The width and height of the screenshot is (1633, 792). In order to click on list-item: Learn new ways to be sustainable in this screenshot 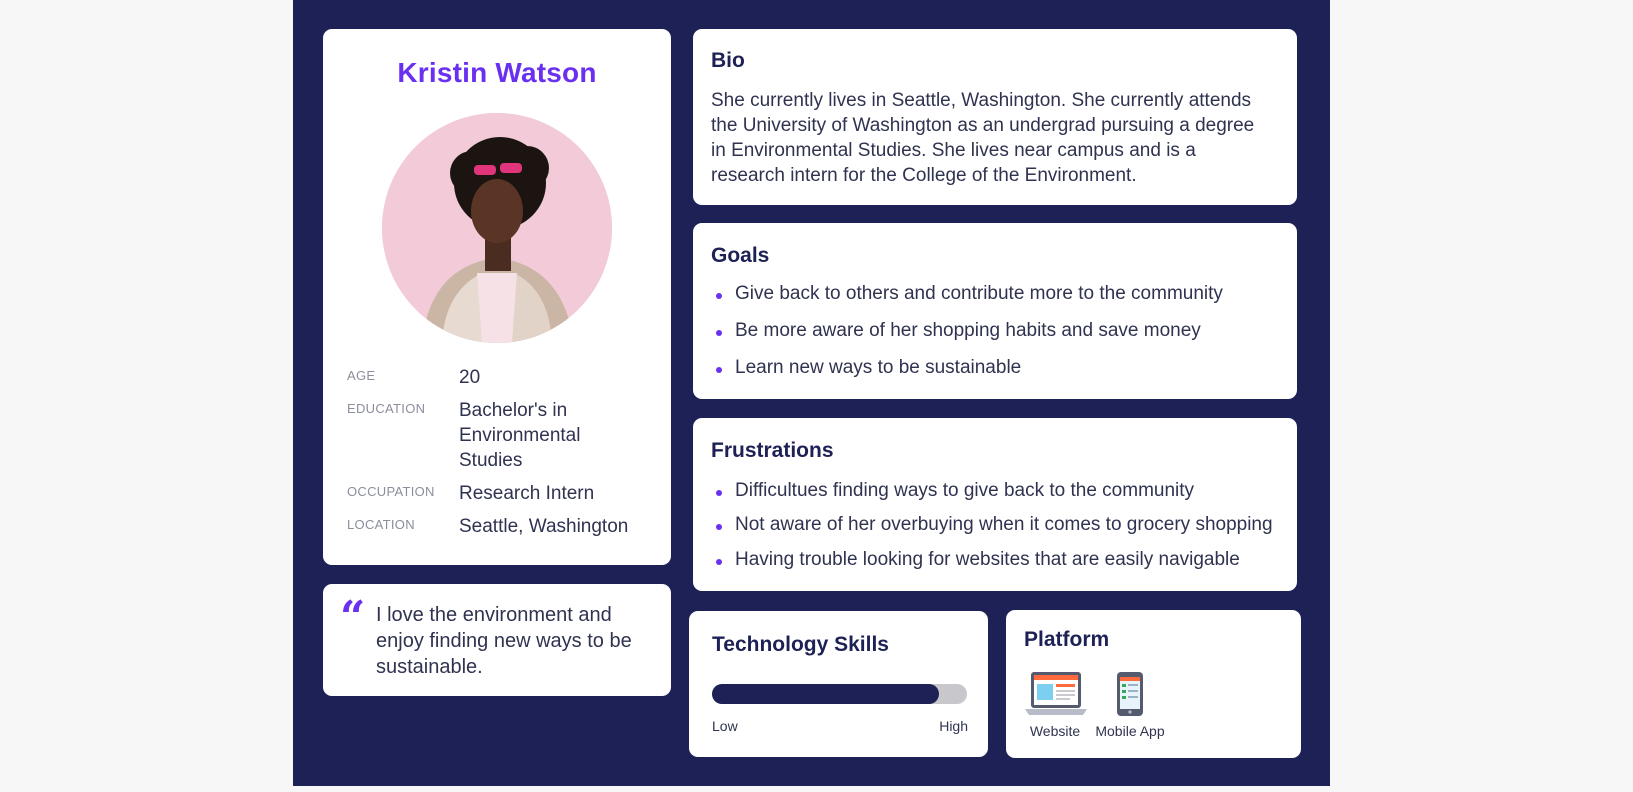, I will do `click(866, 368)`.